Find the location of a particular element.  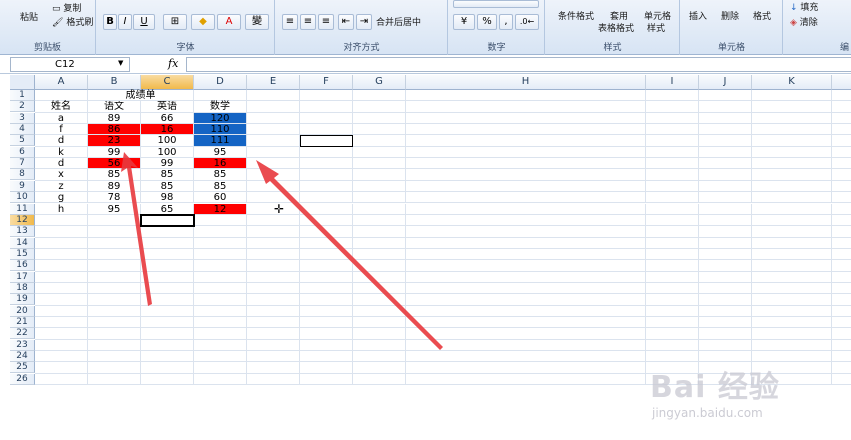

cell-E16 is located at coordinates (273, 266).